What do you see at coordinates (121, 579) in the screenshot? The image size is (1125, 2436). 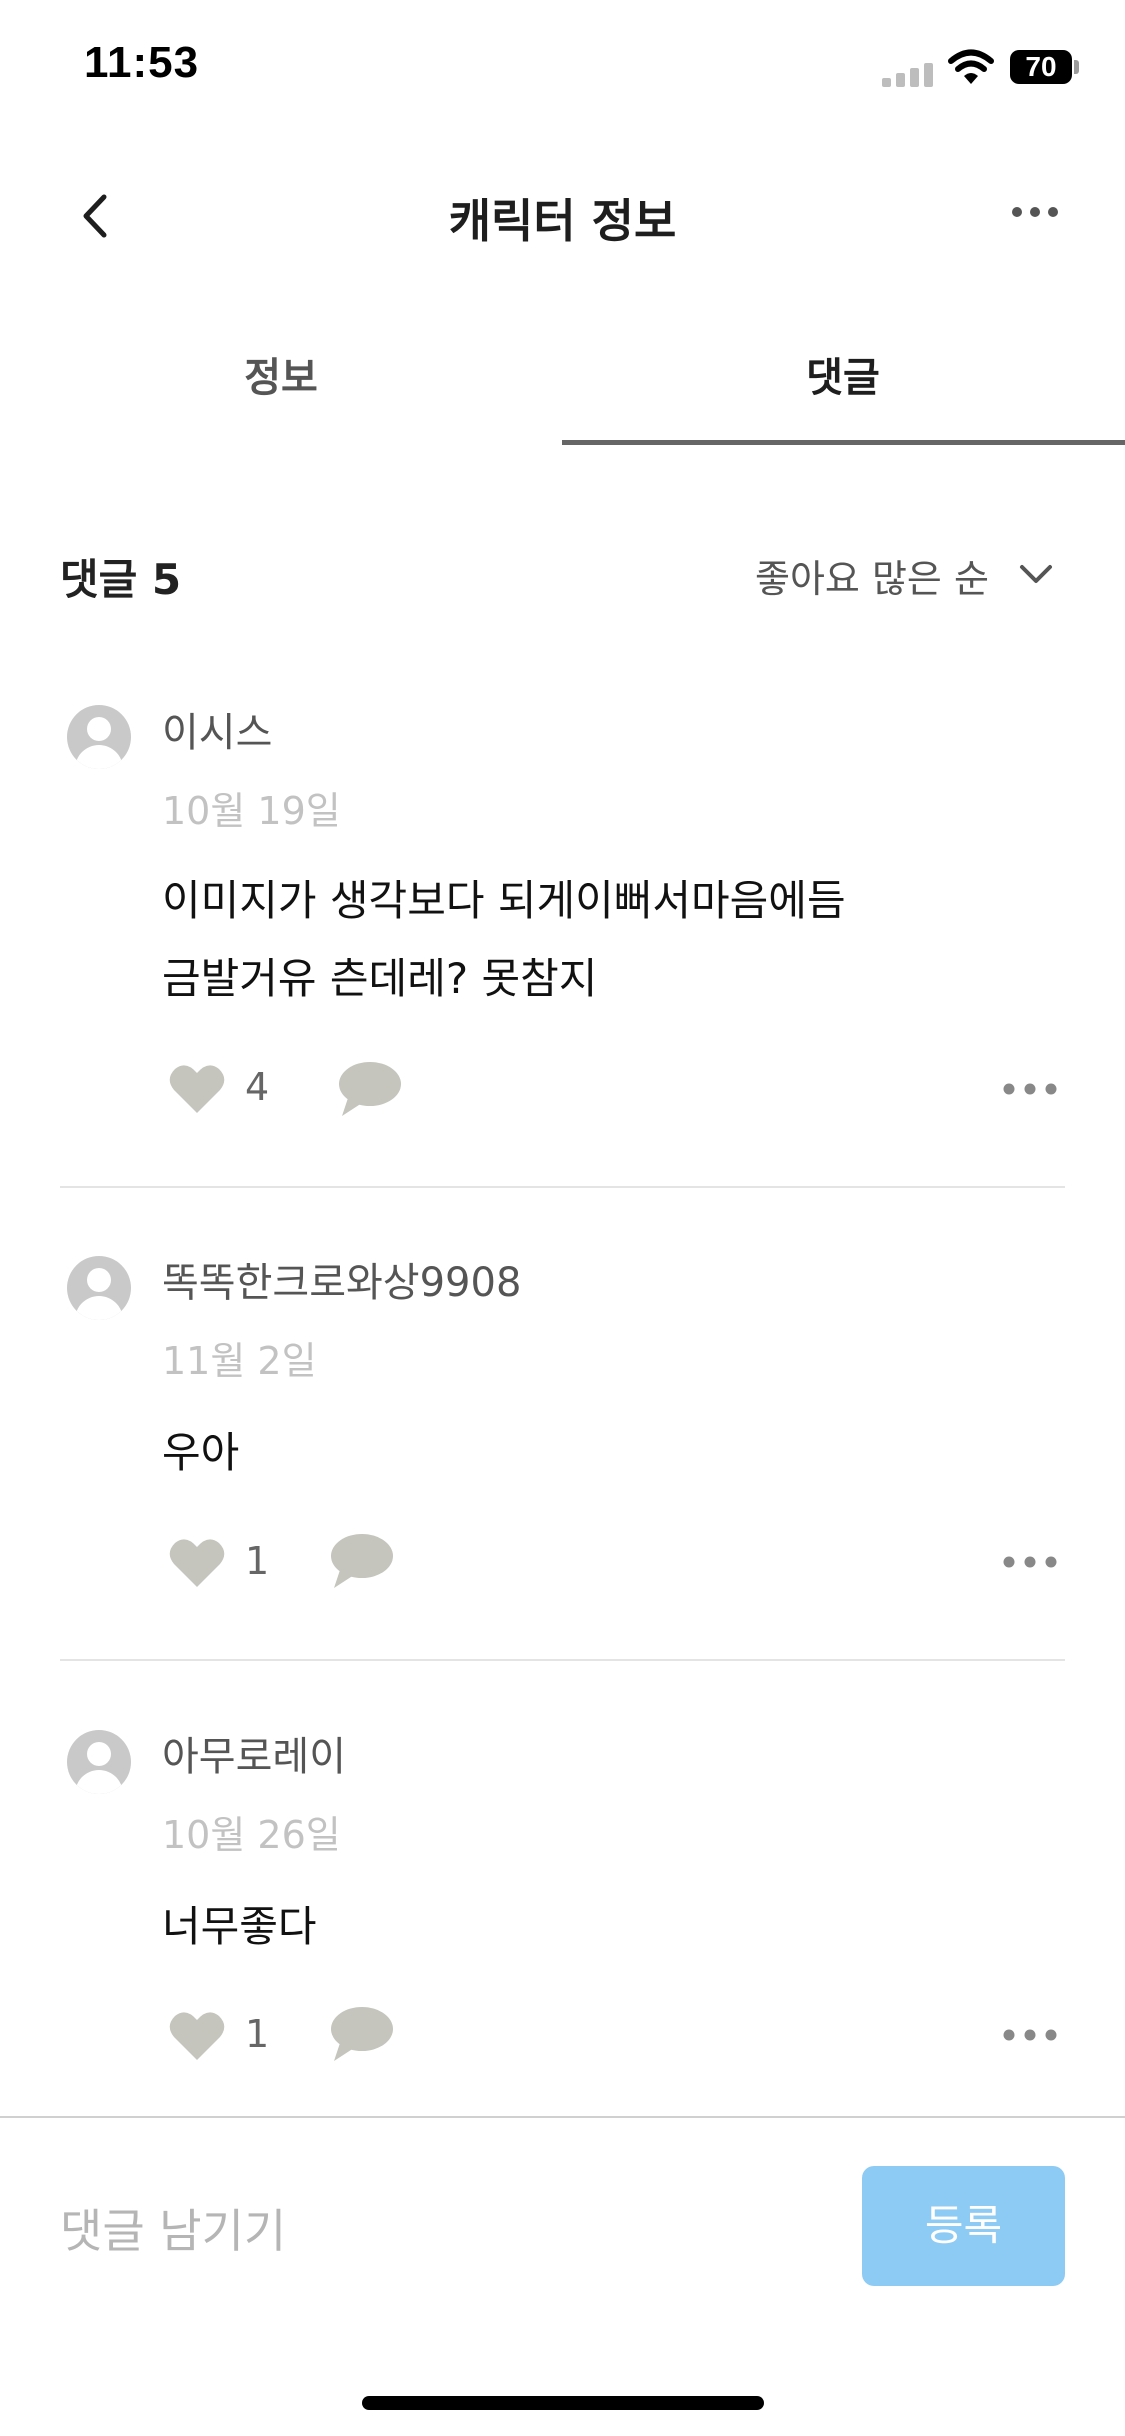 I see `comments-count: 댓글 5` at bounding box center [121, 579].